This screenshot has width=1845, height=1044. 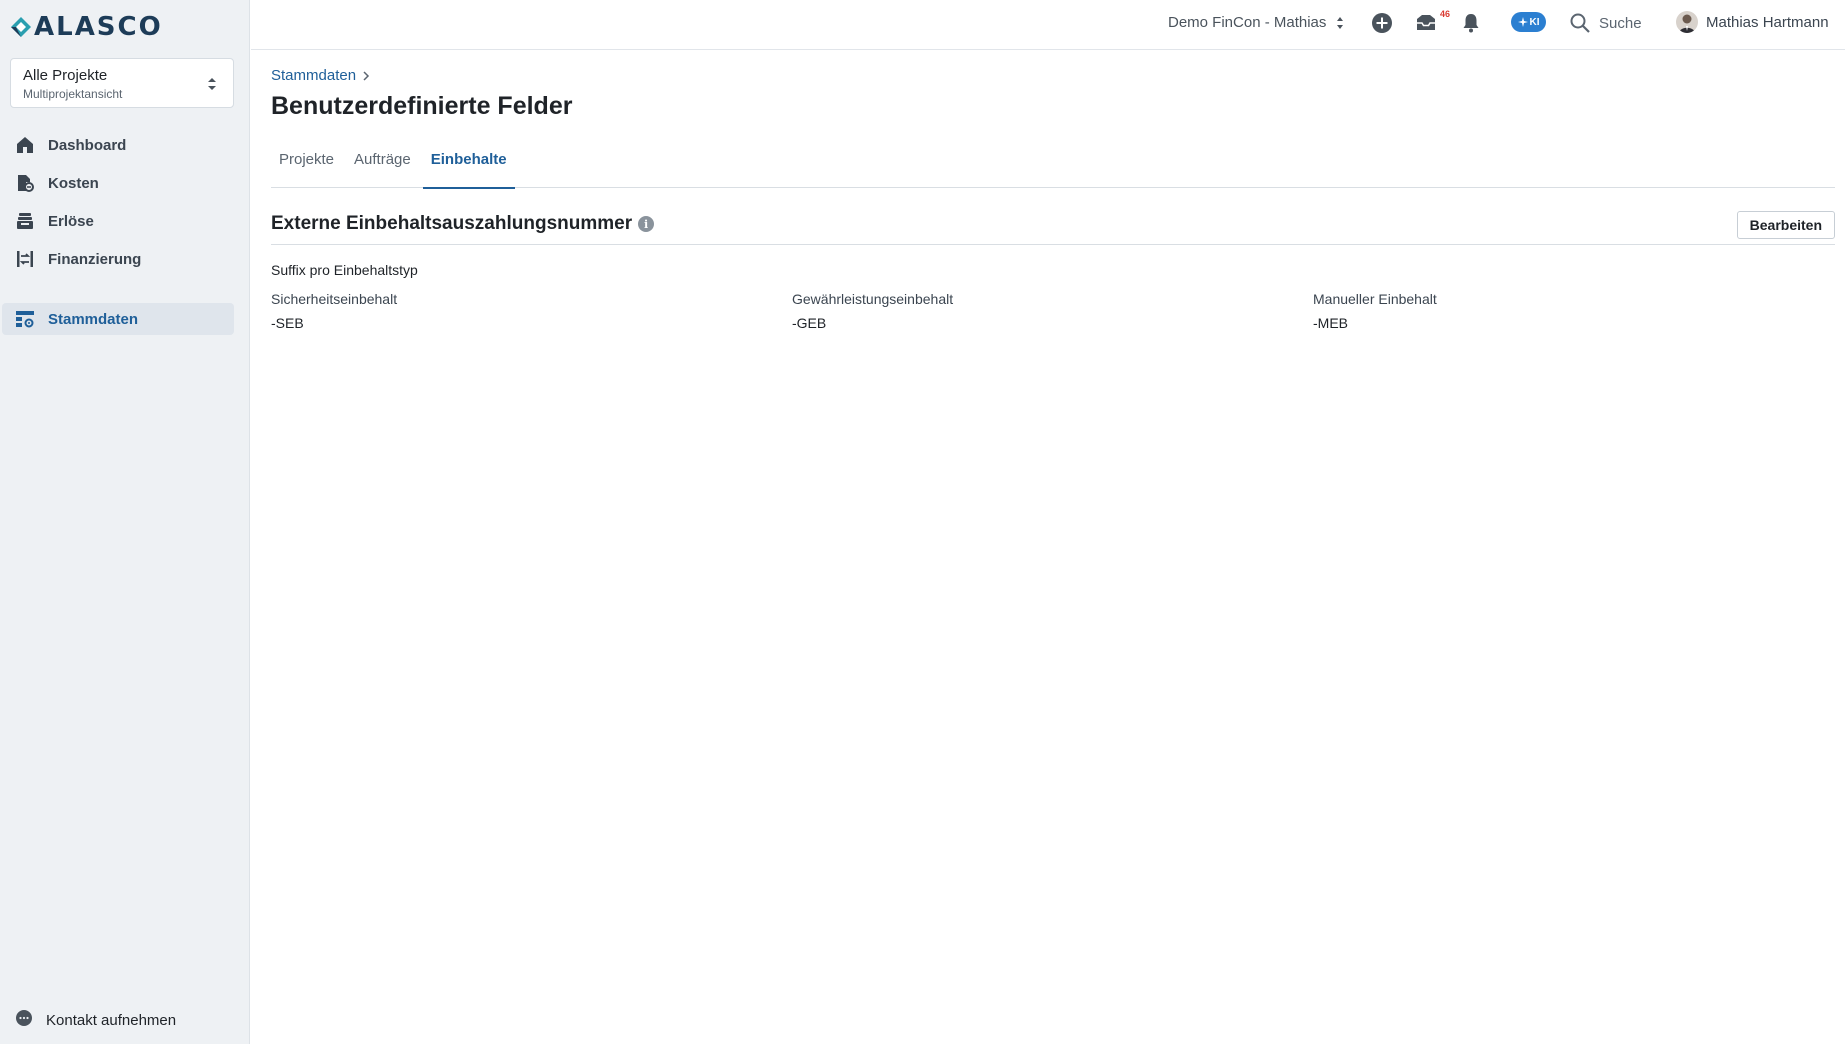 I want to click on field-label: Manueller Einbehalt, so click(x=1375, y=299).